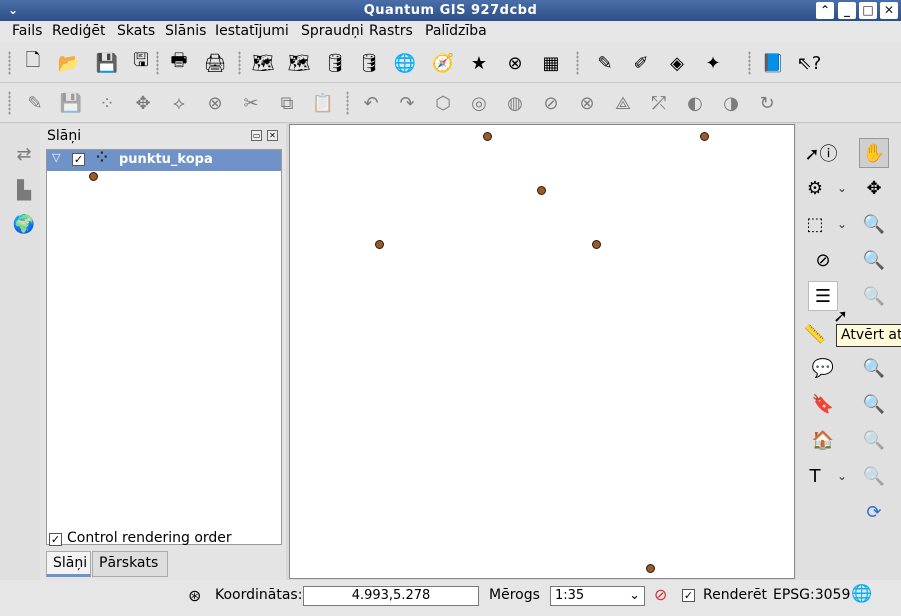 The width and height of the screenshot is (901, 616). What do you see at coordinates (263, 63) in the screenshot?
I see `add-vector-layer-icon: 🗺` at bounding box center [263, 63].